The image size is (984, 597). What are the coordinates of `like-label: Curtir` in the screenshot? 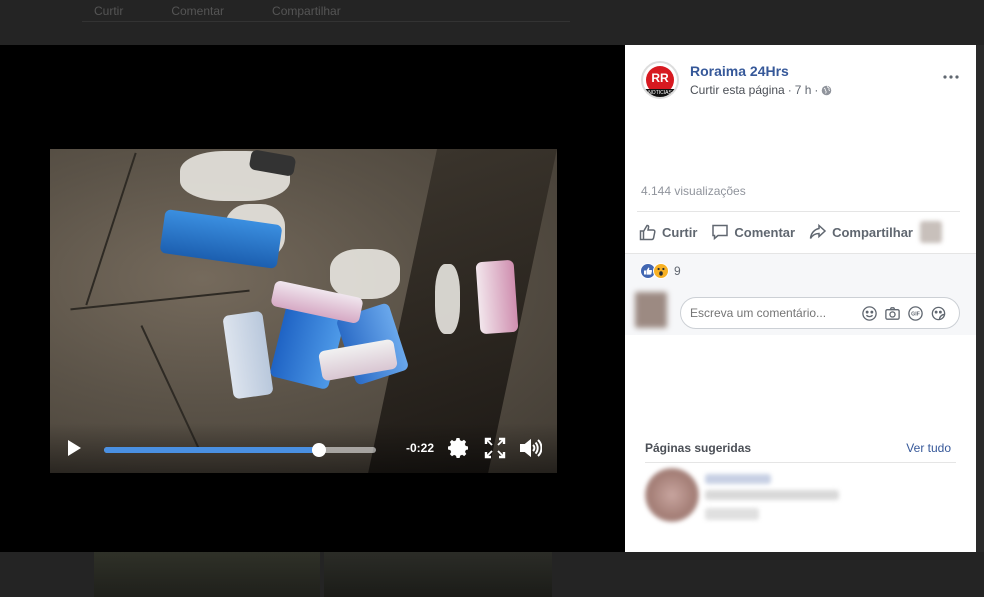 It's located at (680, 232).